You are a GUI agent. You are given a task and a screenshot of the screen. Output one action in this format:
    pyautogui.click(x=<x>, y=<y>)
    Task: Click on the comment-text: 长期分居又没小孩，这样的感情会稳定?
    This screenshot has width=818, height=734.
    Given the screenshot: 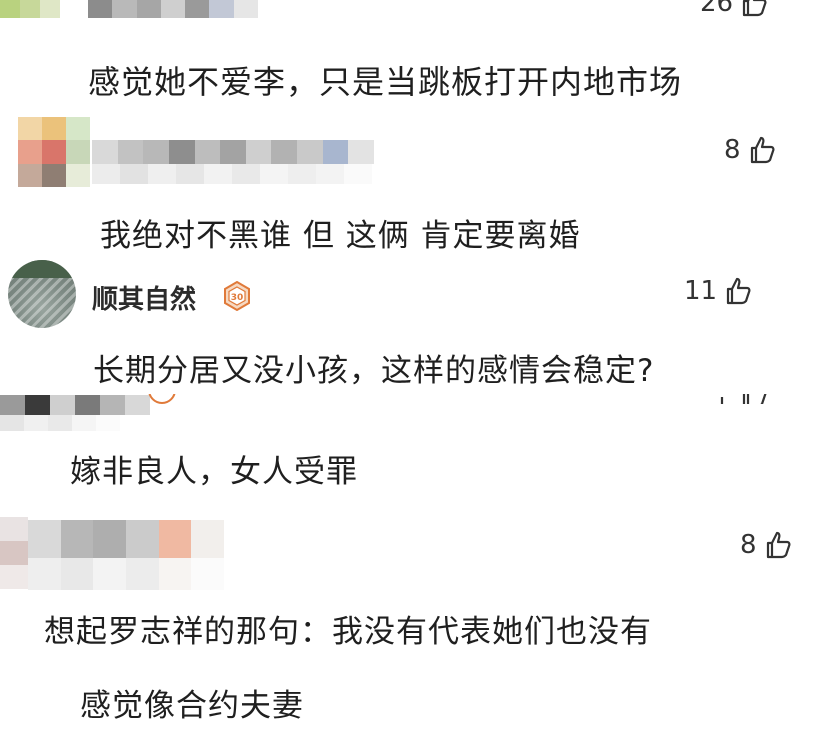 What is the action you would take?
    pyautogui.click(x=374, y=371)
    